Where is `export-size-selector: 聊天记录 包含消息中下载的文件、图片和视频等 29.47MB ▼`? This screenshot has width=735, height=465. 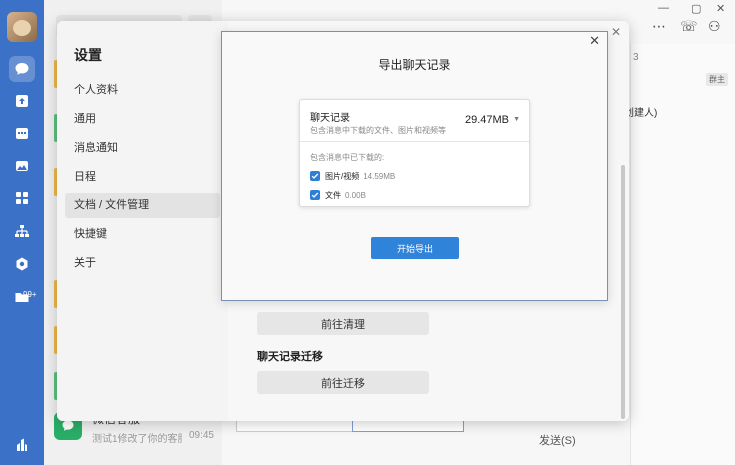 export-size-selector: 聊天记录 包含消息中下载的文件、图片和视频等 29.47MB ▼ is located at coordinates (414, 121).